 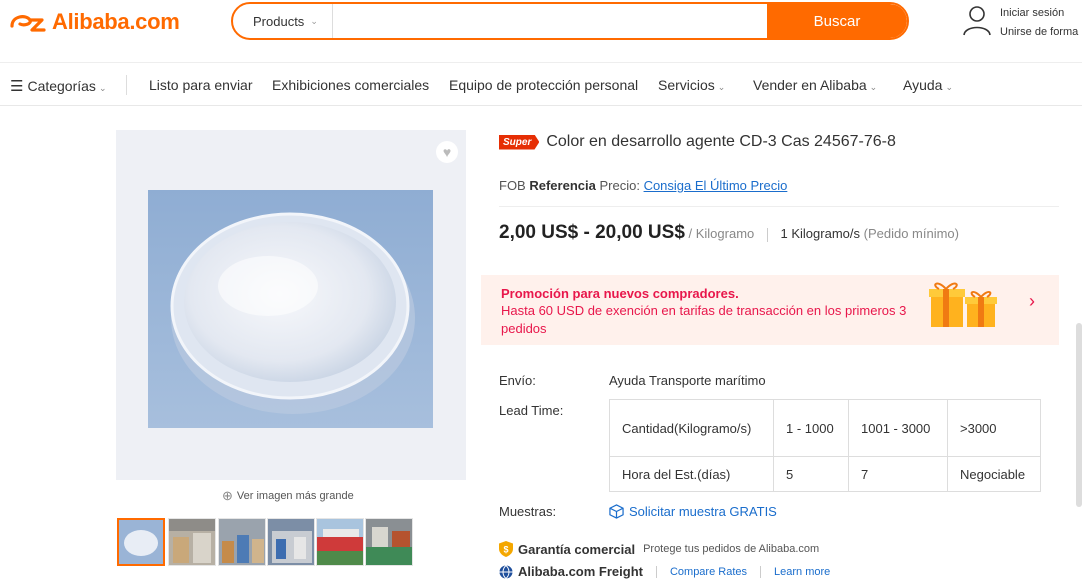 I want to click on super-badge: Super, so click(x=519, y=142).